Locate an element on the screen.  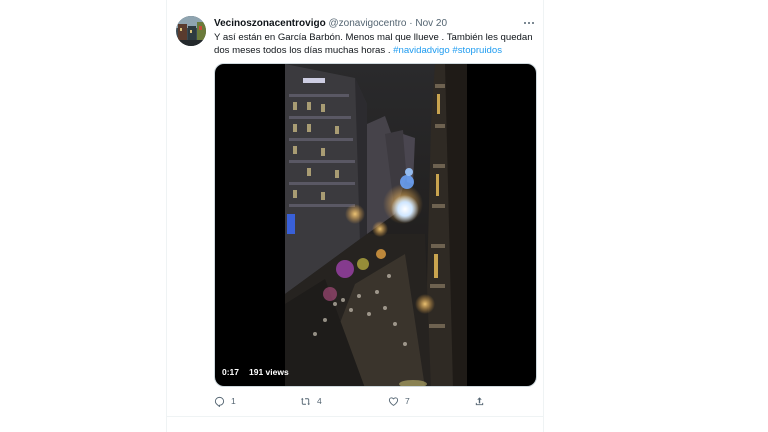
video-stats-overlay: 0:17 191 views is located at coordinates (255, 372).